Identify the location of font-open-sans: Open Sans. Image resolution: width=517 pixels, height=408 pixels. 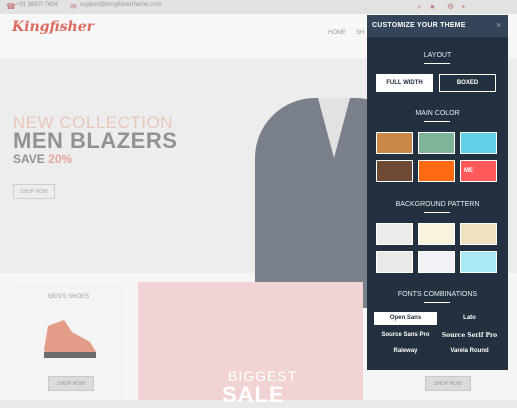
(405, 318).